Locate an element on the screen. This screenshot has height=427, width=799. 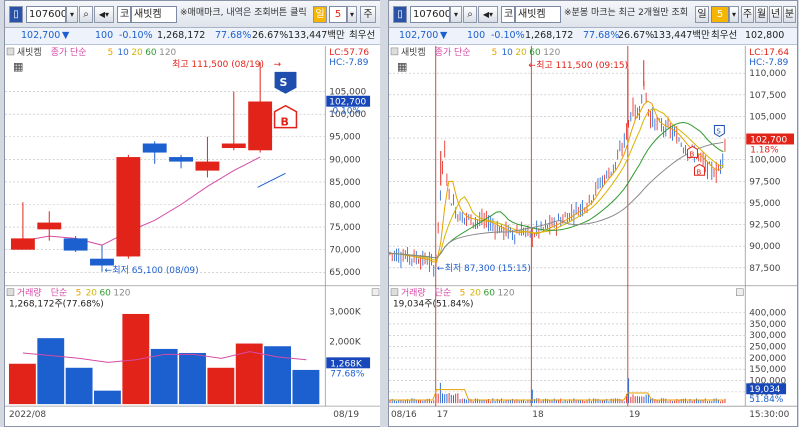
price-axis-tick: 70,000 is located at coordinates (345, 251).